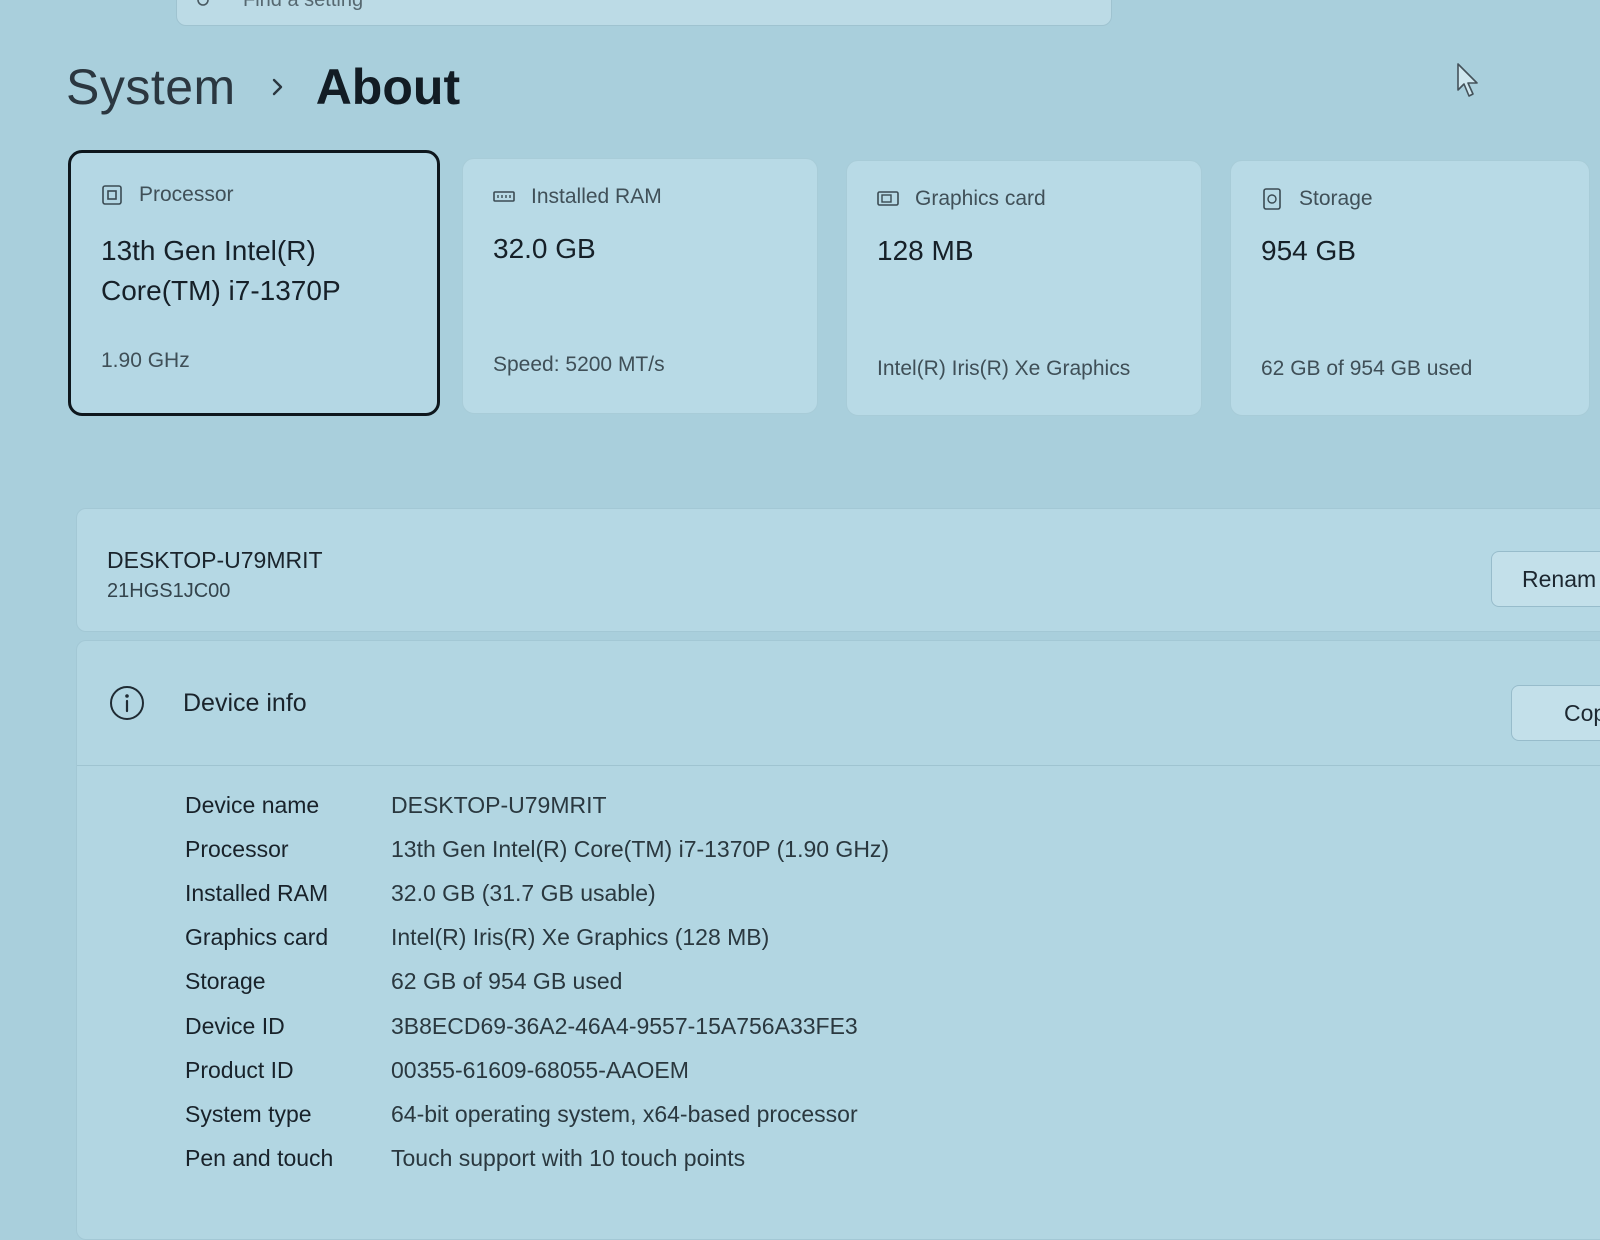 This screenshot has height=1240, width=1600. What do you see at coordinates (580, 937) in the screenshot?
I see `spec-value: Intel(R) Iris(R) Xe Graphics (128 MB)` at bounding box center [580, 937].